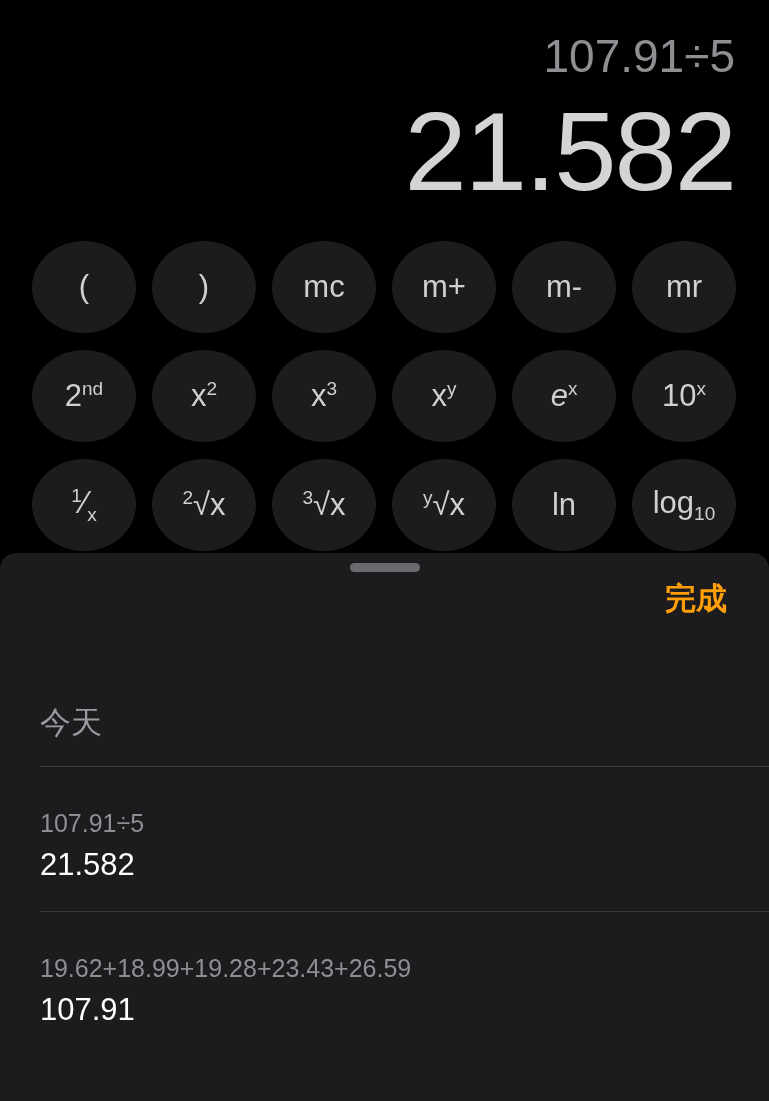  What do you see at coordinates (84, 287) in the screenshot?
I see `calculator-key: (` at bounding box center [84, 287].